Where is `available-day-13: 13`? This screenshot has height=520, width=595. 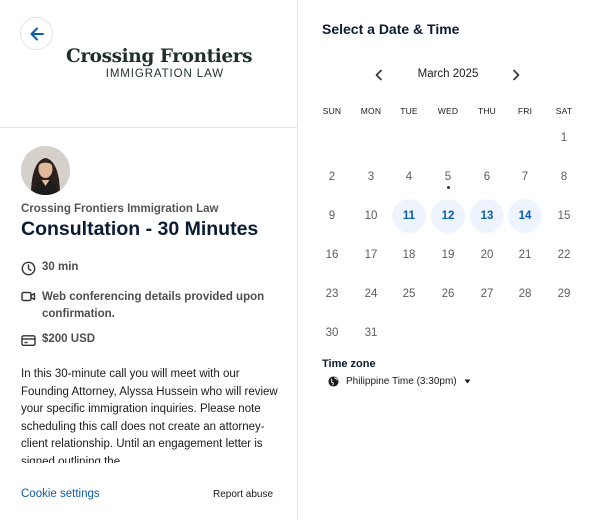
available-day-13: 13 is located at coordinates (487, 216).